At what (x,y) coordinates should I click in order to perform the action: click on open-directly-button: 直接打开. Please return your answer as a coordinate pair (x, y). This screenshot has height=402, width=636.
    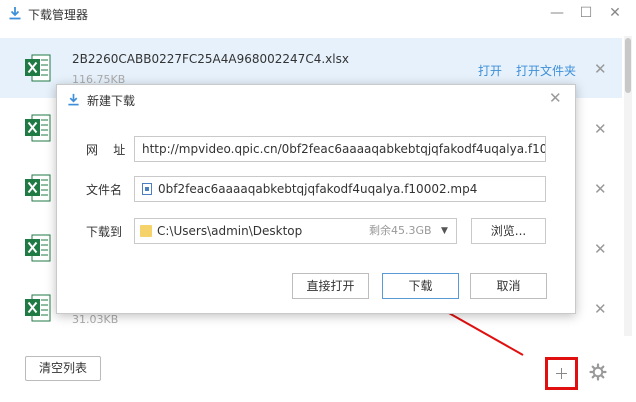
    Looking at the image, I should click on (330, 286).